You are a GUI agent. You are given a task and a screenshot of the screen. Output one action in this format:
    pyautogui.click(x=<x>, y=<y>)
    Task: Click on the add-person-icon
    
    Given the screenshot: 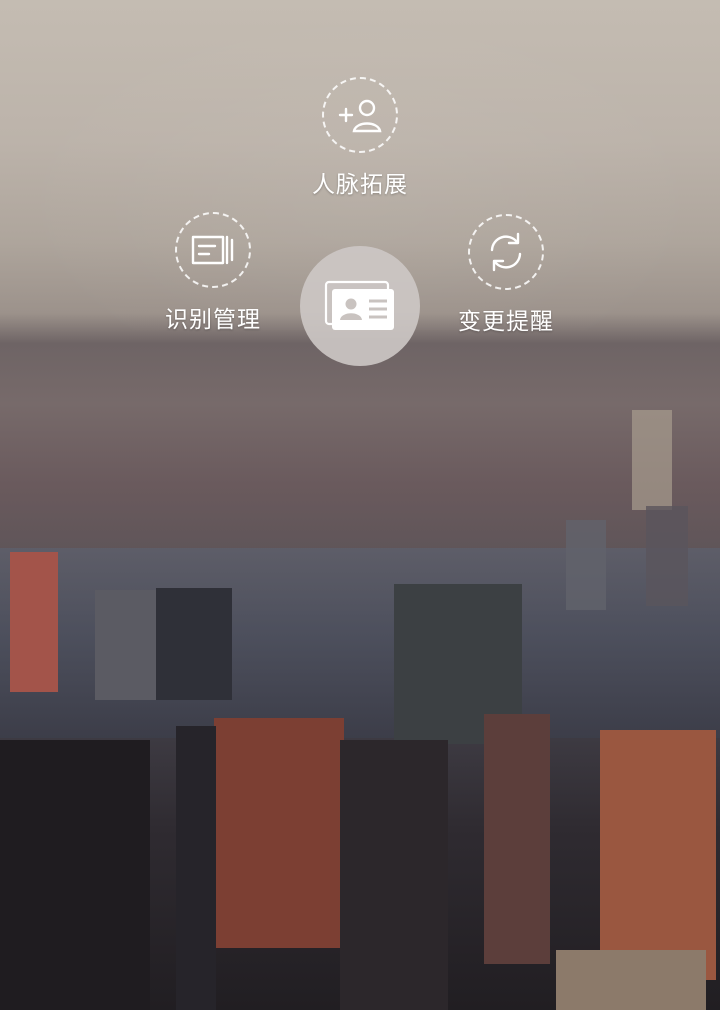 What is the action you would take?
    pyautogui.click(x=360, y=116)
    